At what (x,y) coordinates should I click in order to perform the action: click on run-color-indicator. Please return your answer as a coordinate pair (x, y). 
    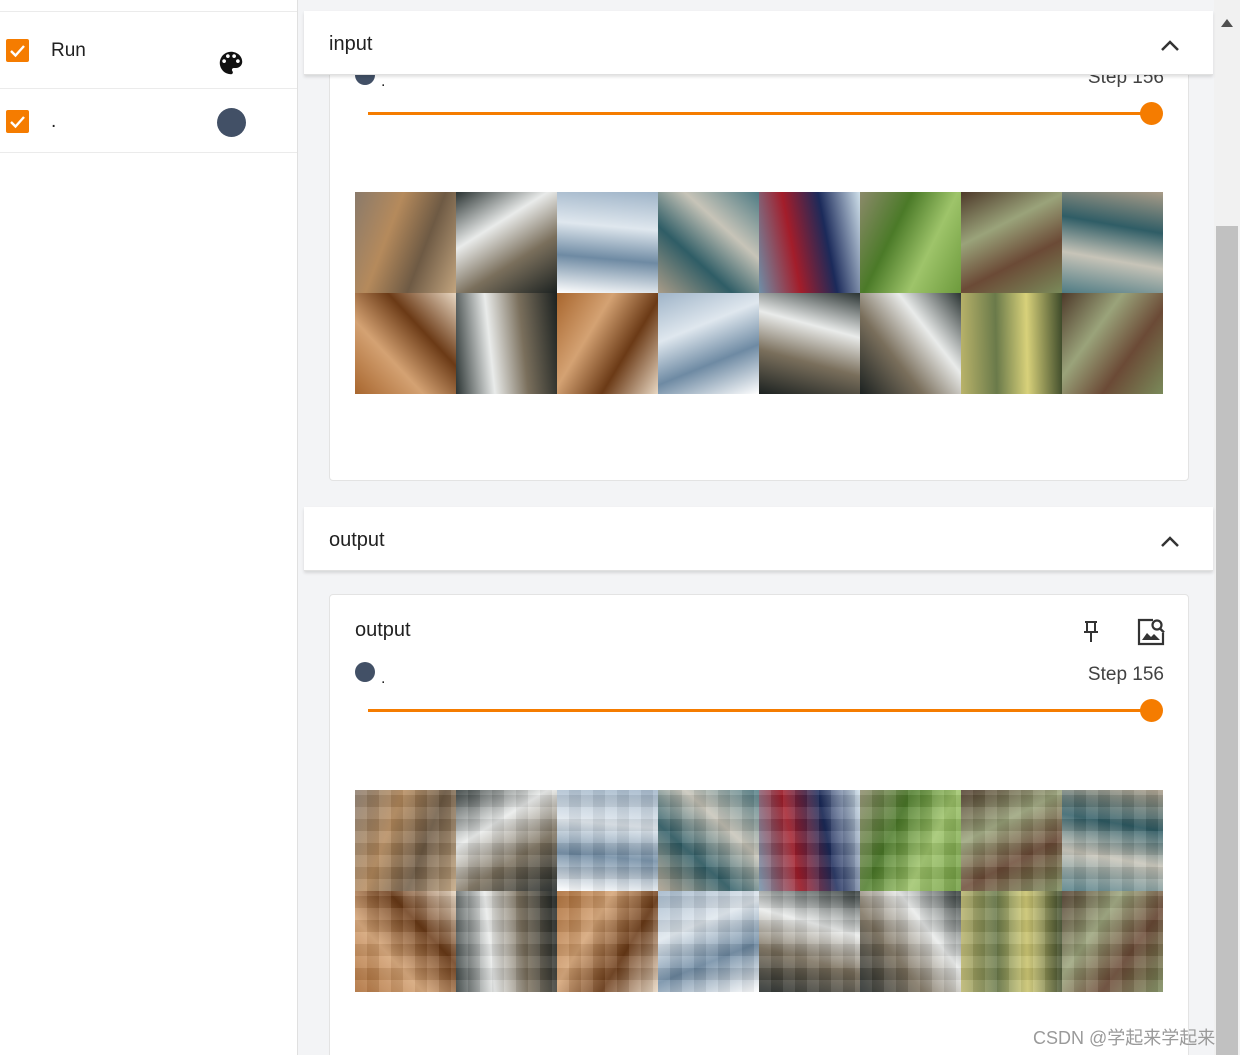
    Looking at the image, I should click on (365, 672).